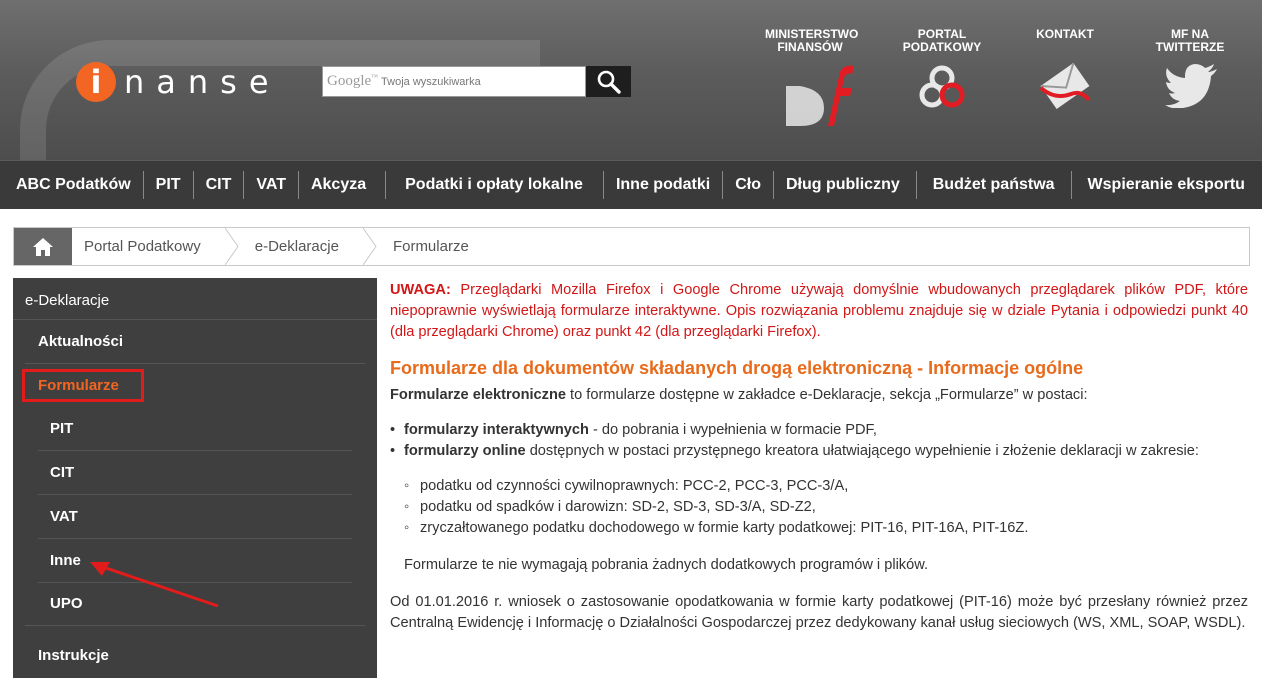  I want to click on header-link-label: MF NA TWITTERZE, so click(1190, 40).